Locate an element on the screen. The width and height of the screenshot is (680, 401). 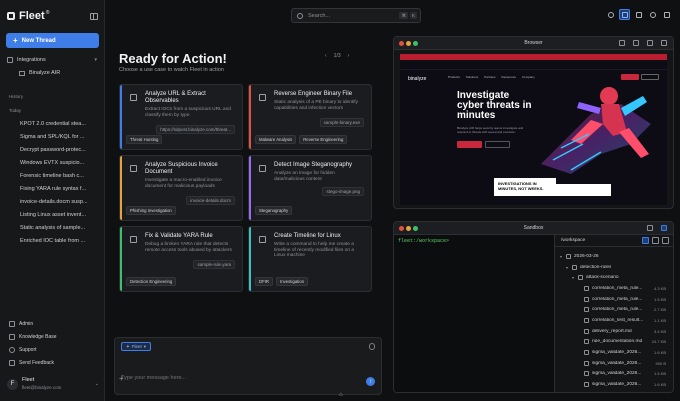
sort-icon is located at coordinates (645, 240).